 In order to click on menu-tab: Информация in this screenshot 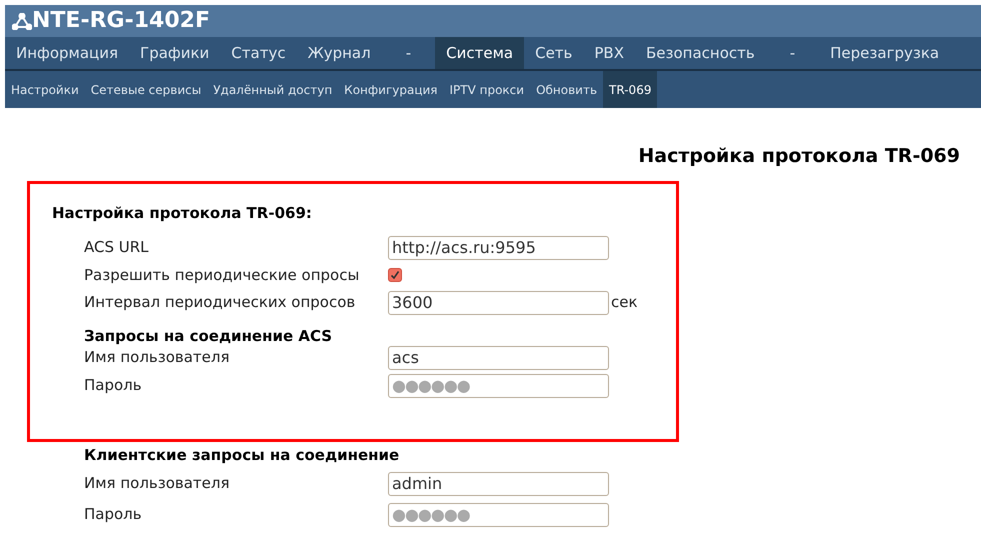, I will do `click(67, 53)`.